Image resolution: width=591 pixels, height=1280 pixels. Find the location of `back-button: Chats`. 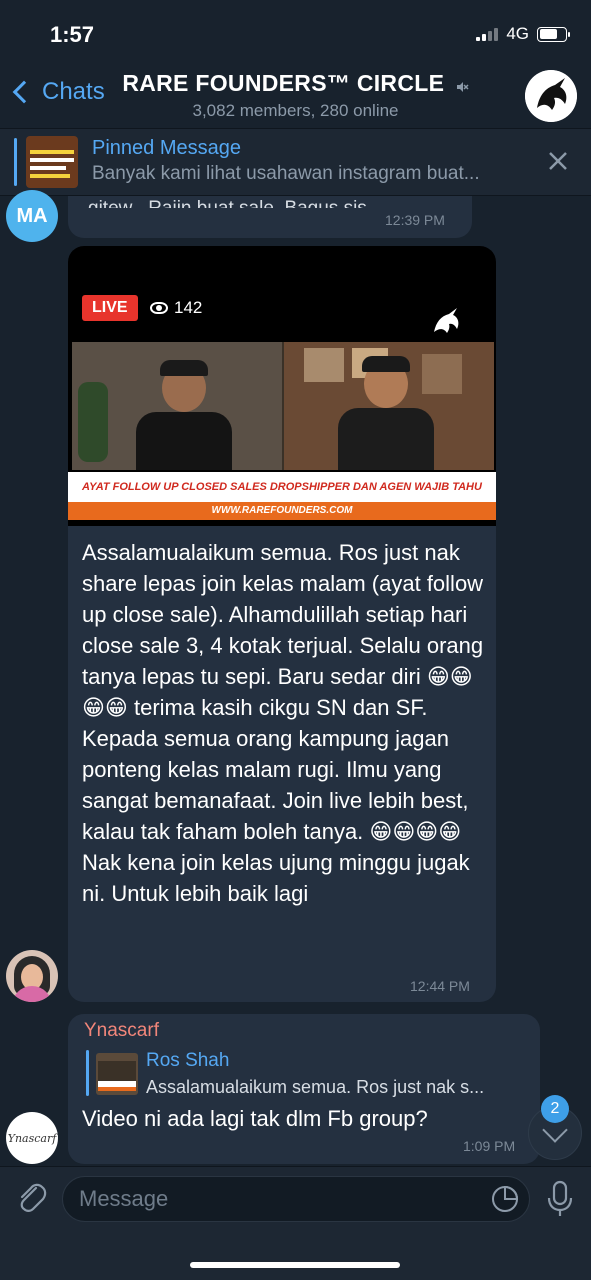

back-button: Chats is located at coordinates (57, 92).